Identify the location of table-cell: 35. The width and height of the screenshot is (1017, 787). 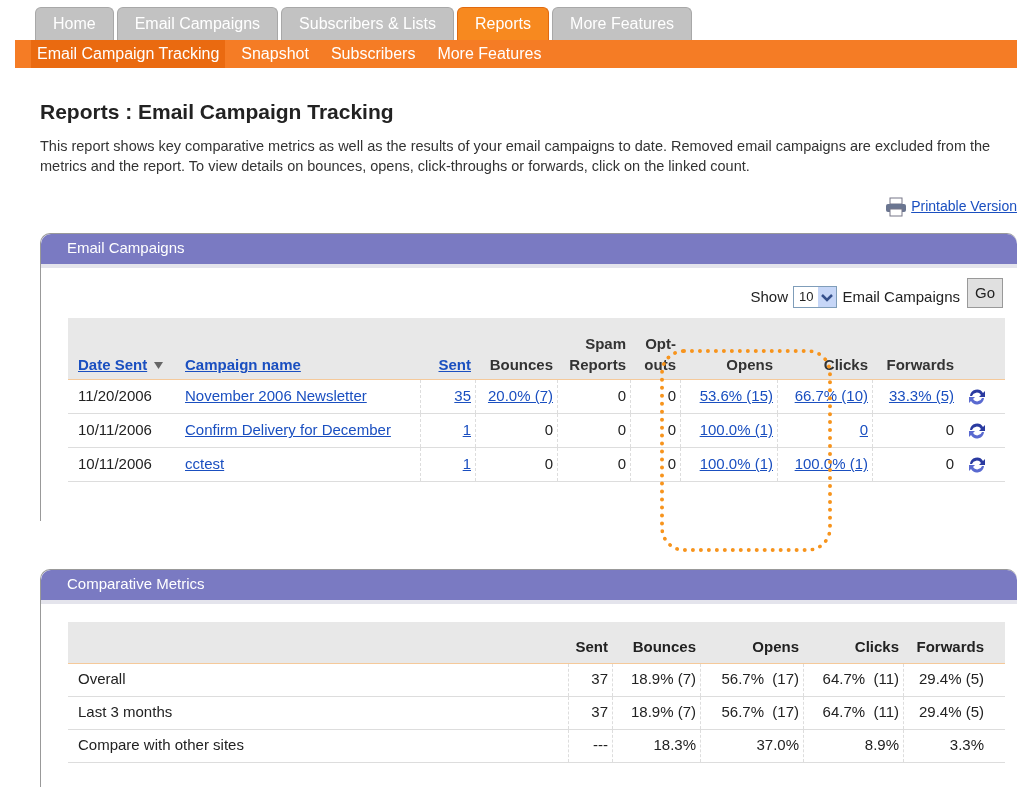
(462, 396).